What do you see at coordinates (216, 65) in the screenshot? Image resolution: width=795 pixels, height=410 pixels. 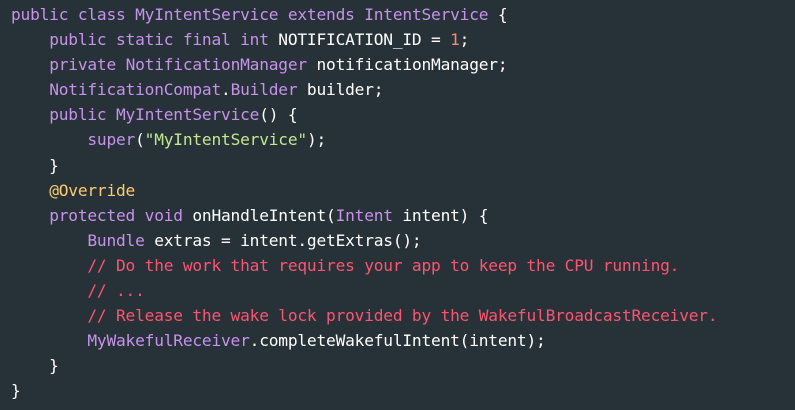 I see `code-token: NotificationManager` at bounding box center [216, 65].